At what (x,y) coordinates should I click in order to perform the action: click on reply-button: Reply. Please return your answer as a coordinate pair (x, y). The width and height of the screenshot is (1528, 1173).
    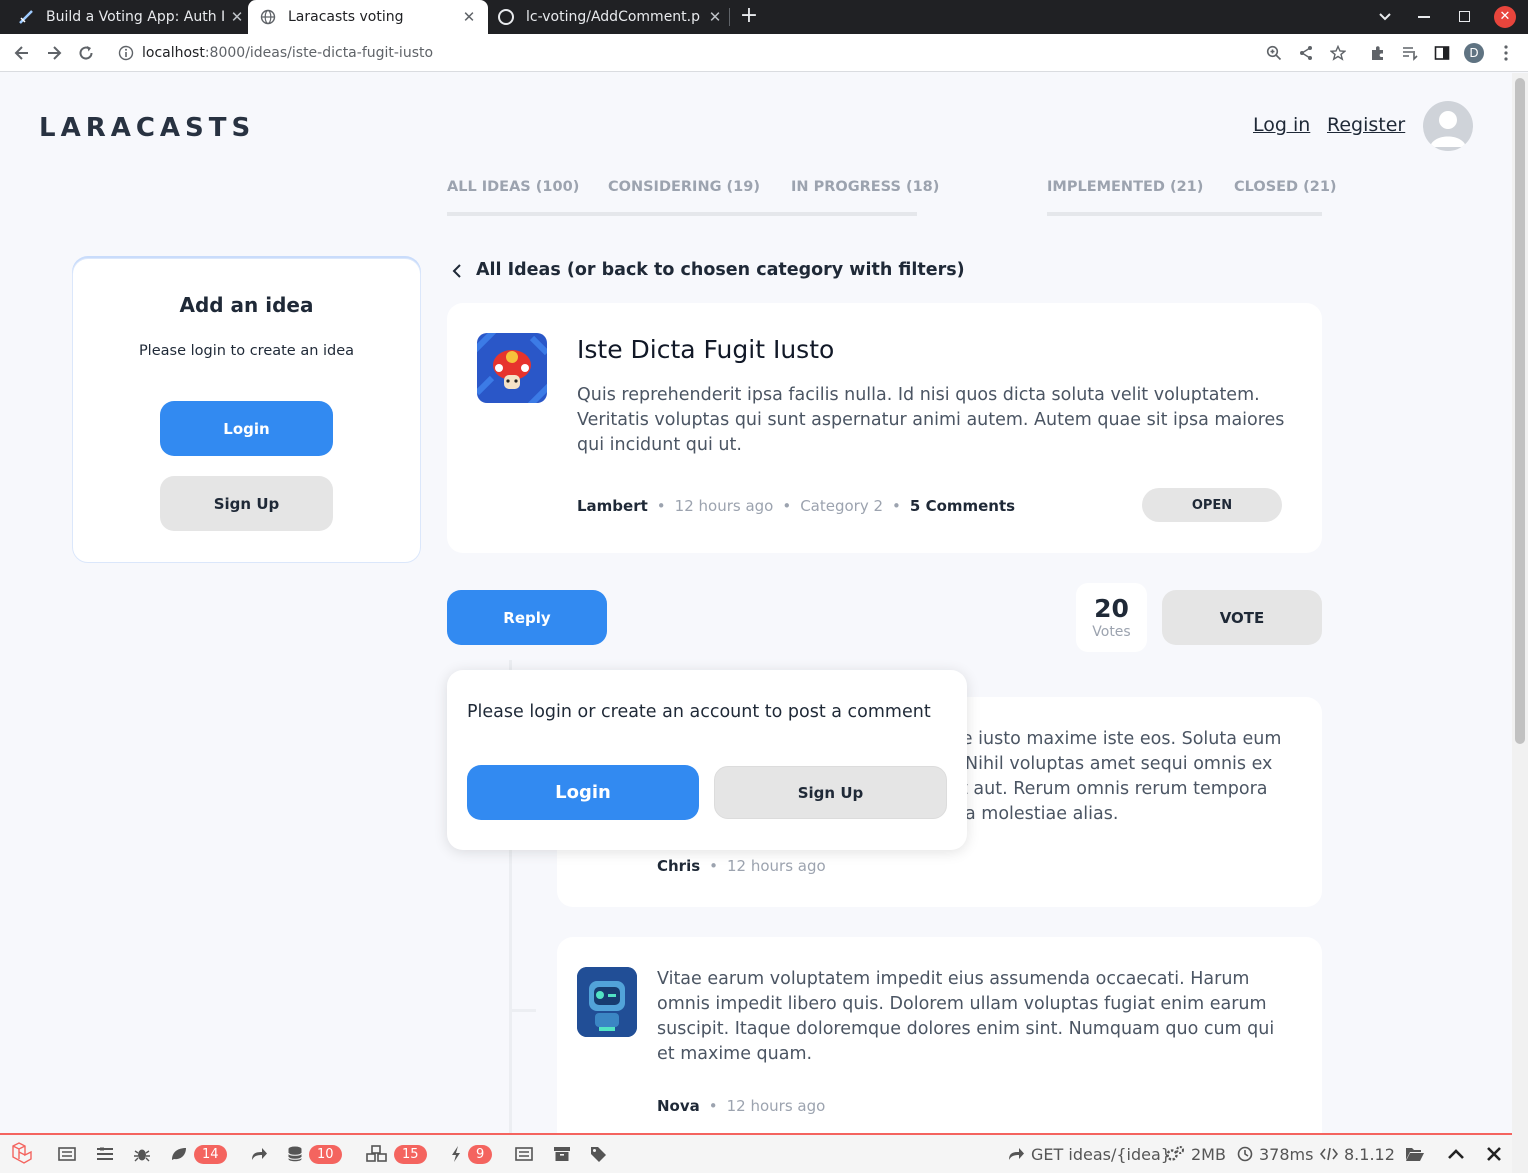
    Looking at the image, I should click on (527, 617).